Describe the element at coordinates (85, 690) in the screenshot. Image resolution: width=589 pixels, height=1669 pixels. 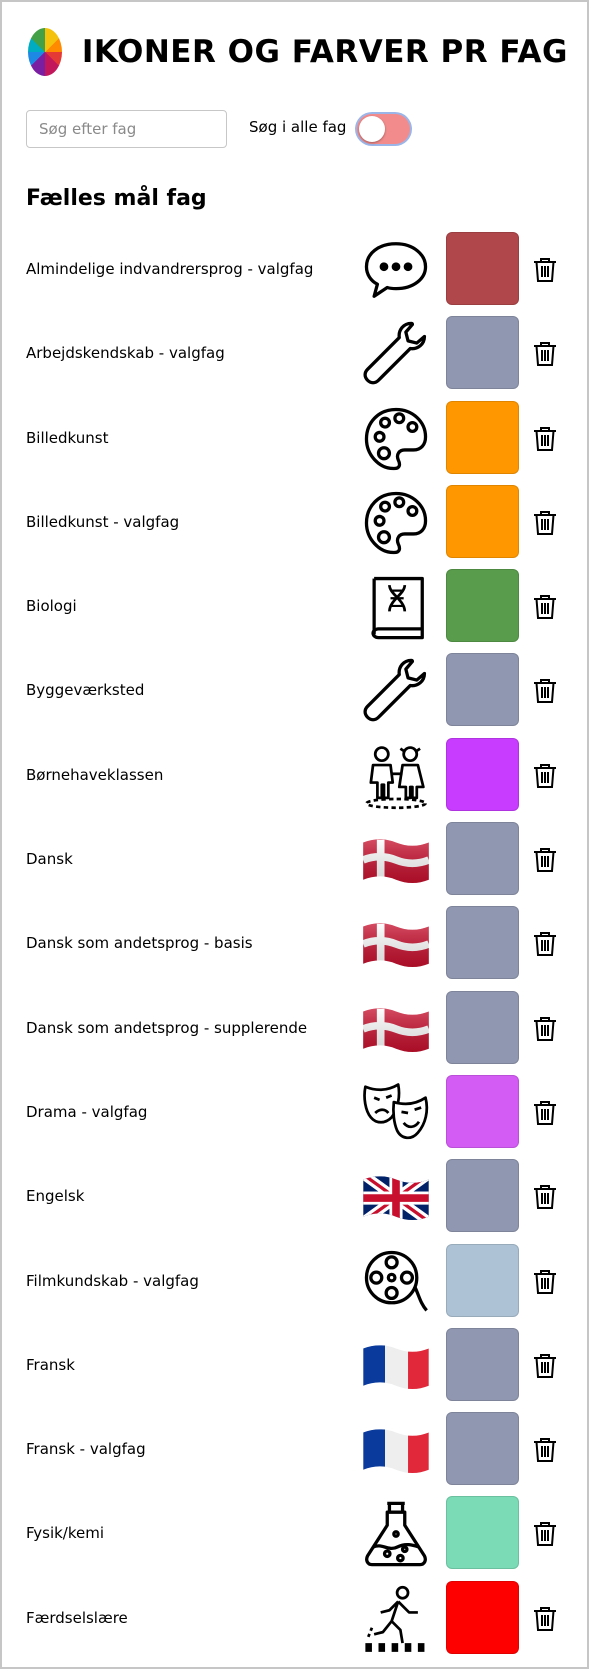
I see `subject-name: Byggeværksted` at that location.